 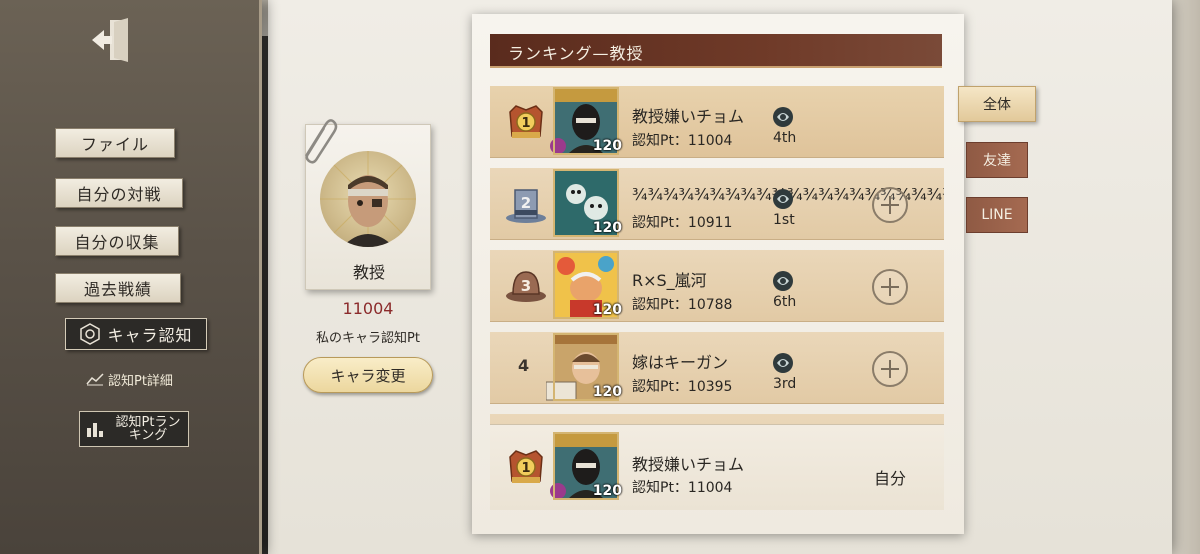 What do you see at coordinates (1184, 277) in the screenshot?
I see `paper-right-edge` at bounding box center [1184, 277].